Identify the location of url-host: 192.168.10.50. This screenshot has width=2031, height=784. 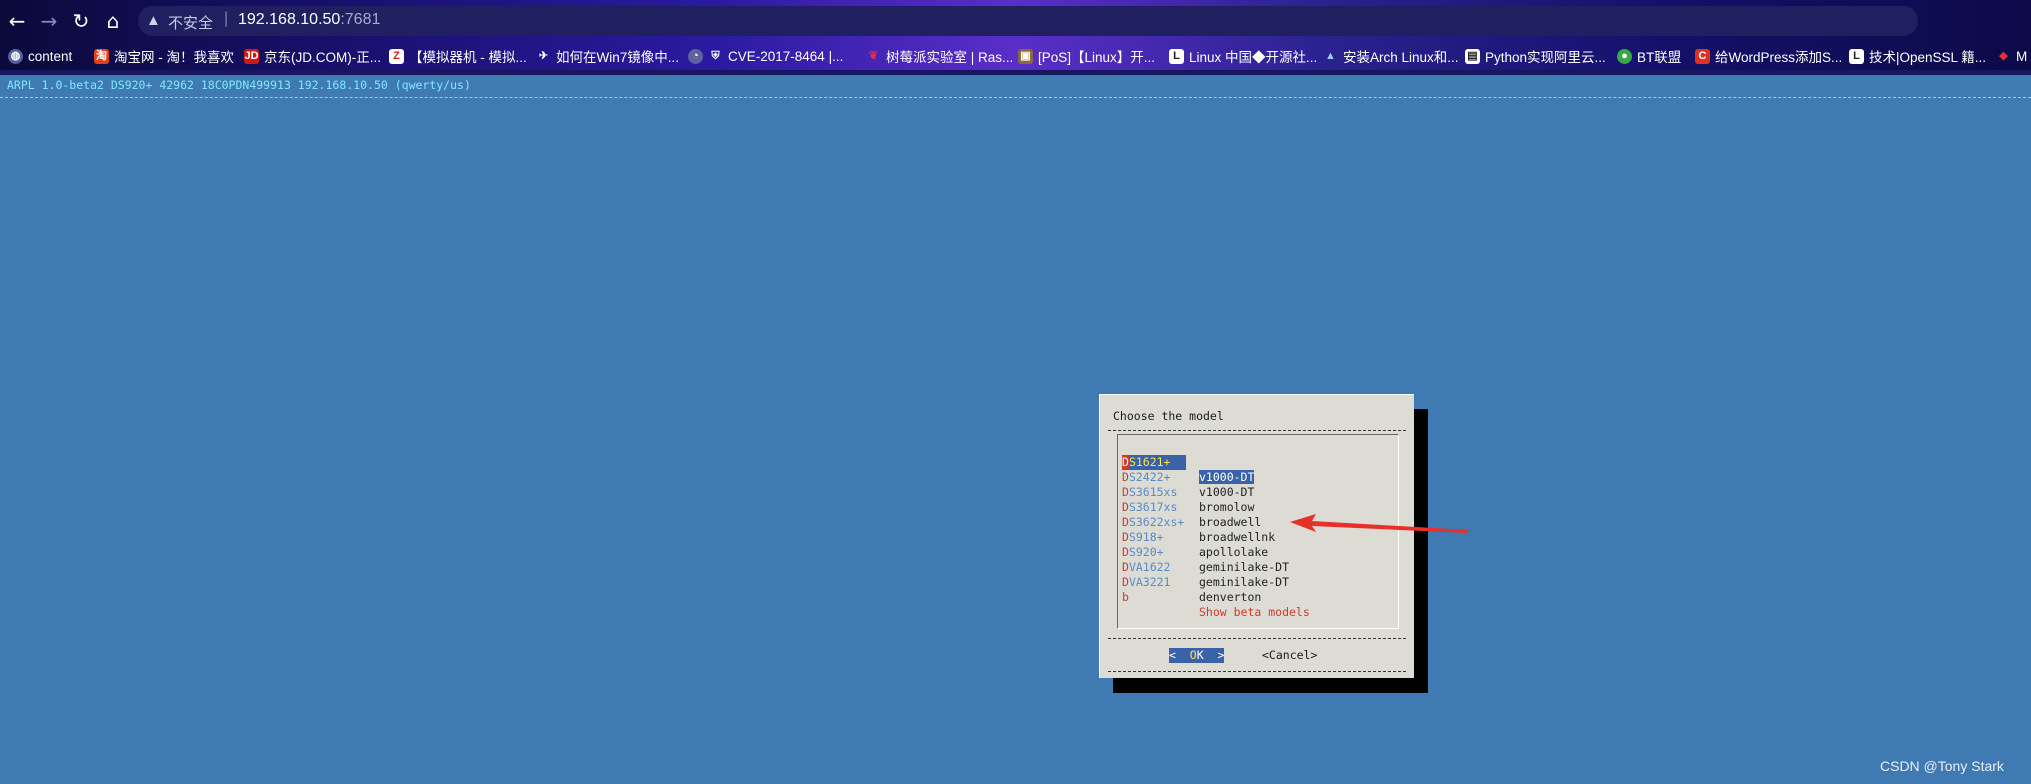
(289, 19).